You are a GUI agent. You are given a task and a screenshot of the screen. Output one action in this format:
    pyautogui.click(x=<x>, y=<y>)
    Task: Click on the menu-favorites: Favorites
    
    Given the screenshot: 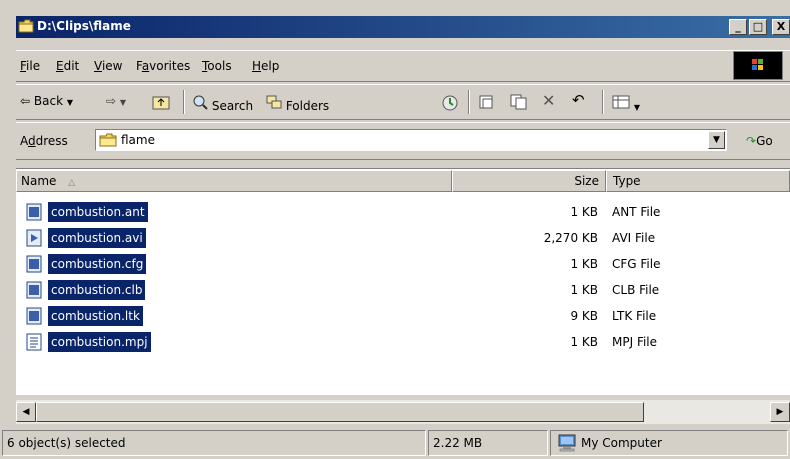 What is the action you would take?
    pyautogui.click(x=163, y=66)
    